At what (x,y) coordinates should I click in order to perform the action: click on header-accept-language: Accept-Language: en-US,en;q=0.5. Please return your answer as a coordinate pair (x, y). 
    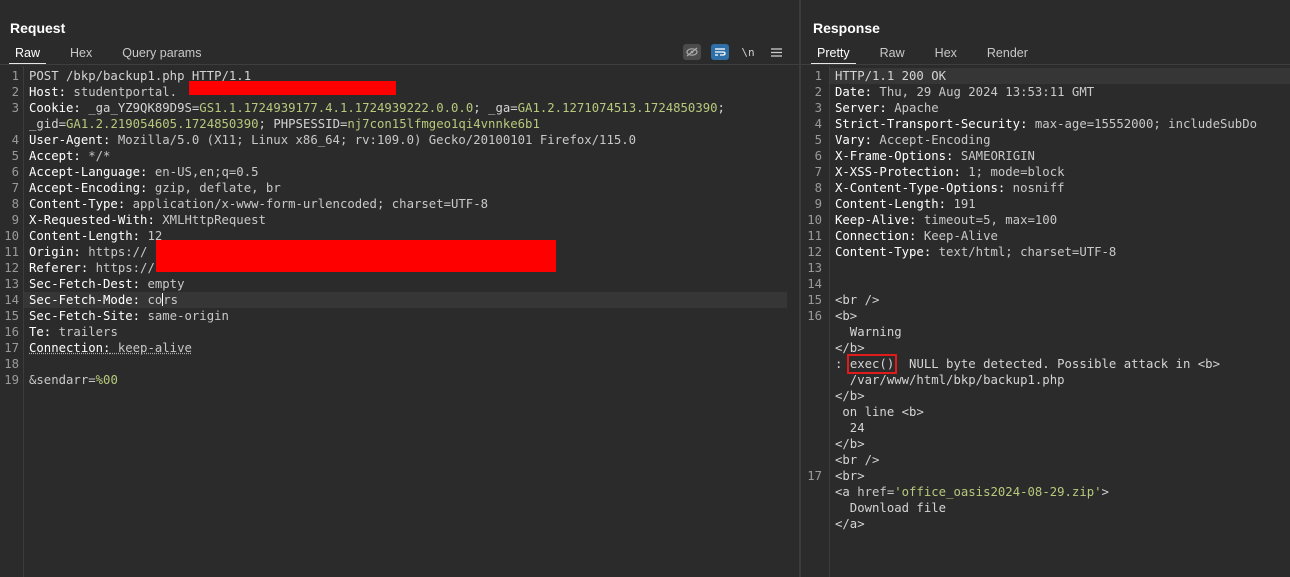
    Looking at the image, I should click on (144, 172).